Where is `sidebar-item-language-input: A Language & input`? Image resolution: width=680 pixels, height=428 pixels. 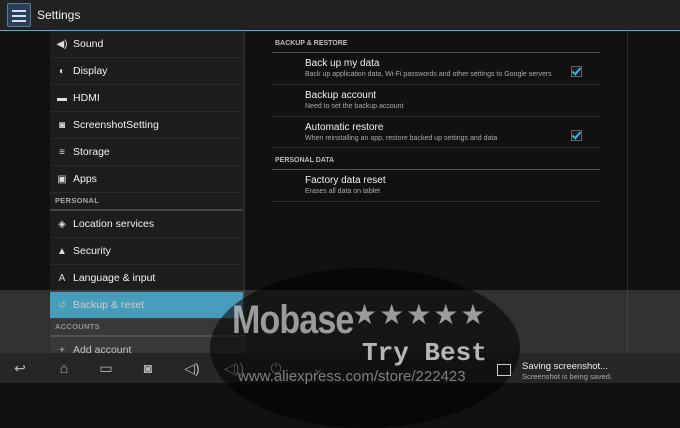
sidebar-item-language-input: A Language & input is located at coordinates (146, 278).